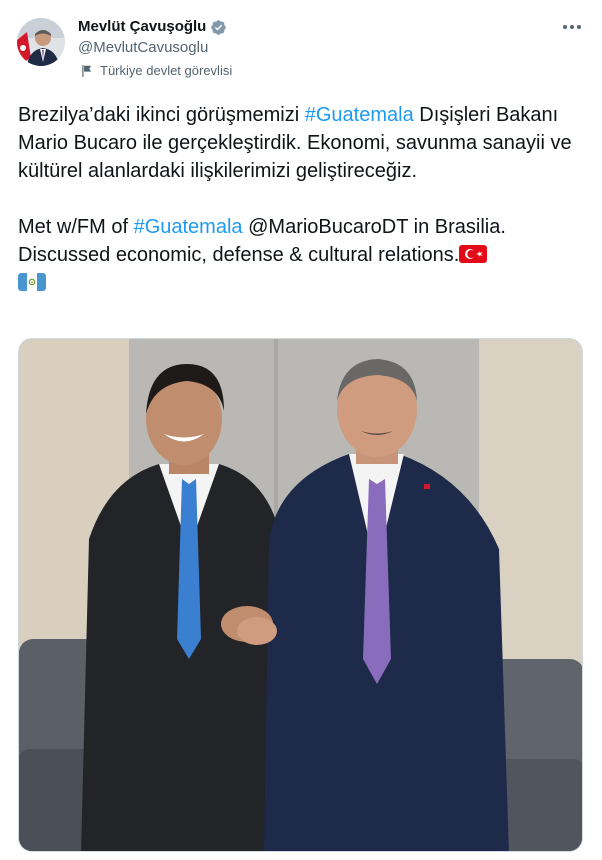 The height and width of the screenshot is (860, 602). I want to click on author-handle: @MevlutCavusoglu, so click(143, 48).